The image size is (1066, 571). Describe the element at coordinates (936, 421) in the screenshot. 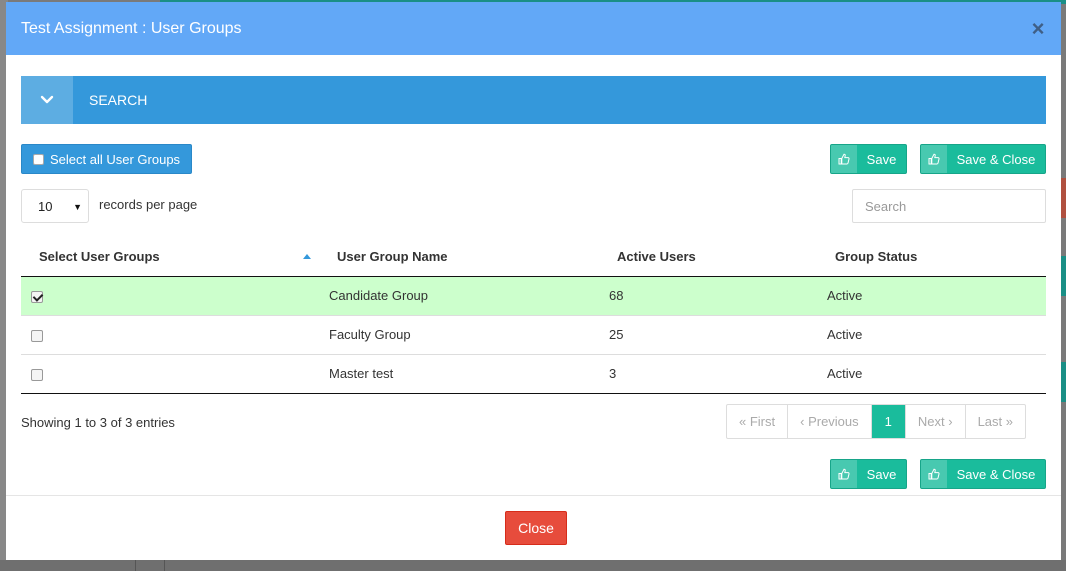

I see `pagination-next: Next ›` at that location.